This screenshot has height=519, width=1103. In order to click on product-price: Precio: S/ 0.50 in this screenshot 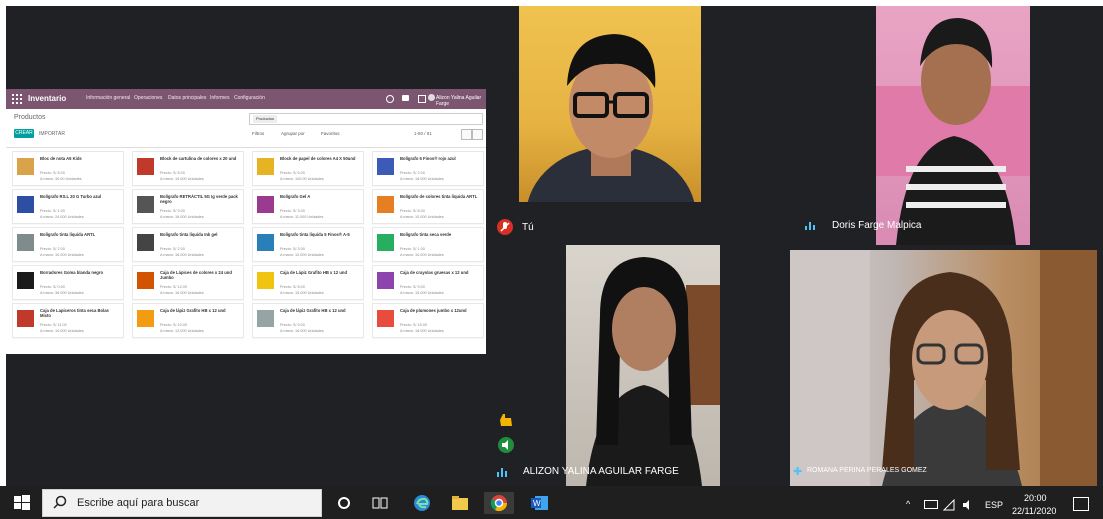, I will do `click(52, 287)`.